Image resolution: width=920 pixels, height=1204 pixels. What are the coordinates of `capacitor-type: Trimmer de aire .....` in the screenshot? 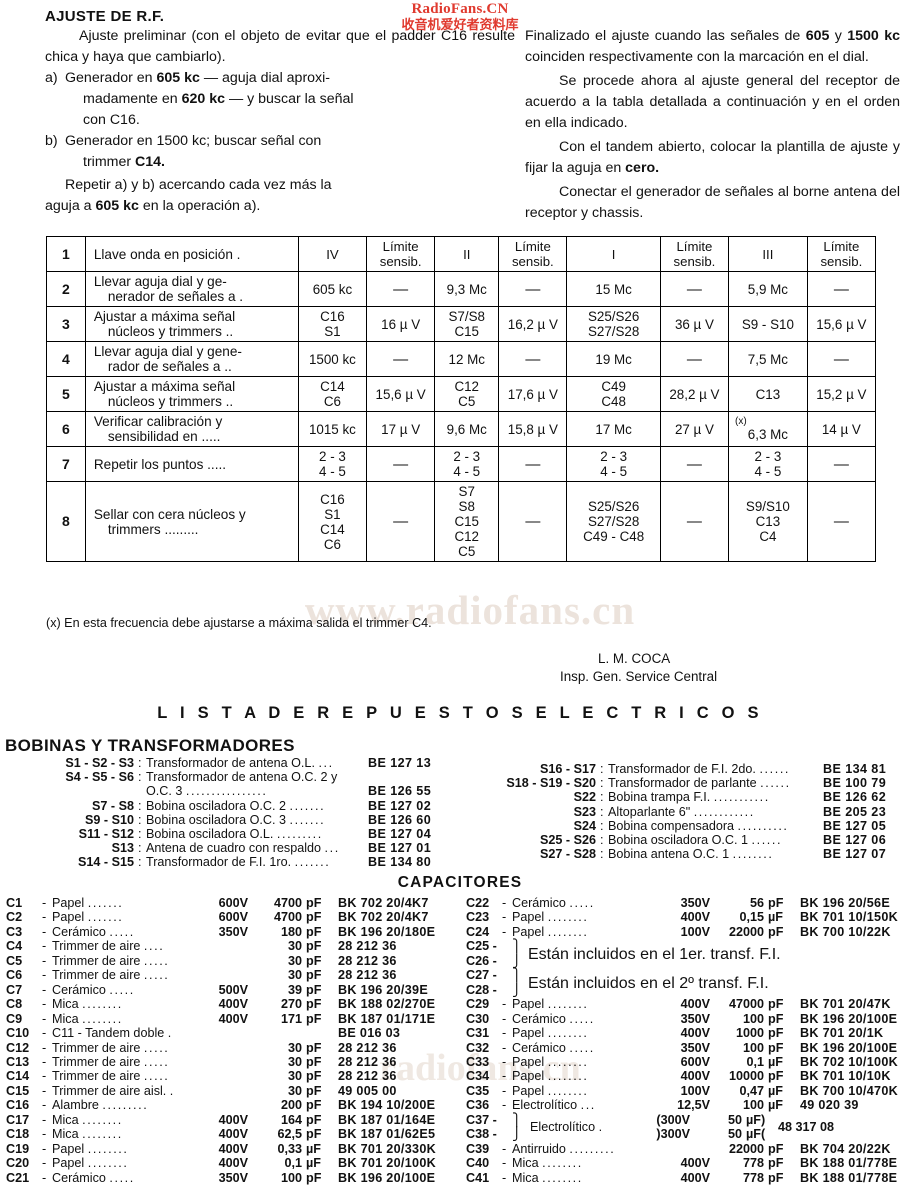 It's located at (111, 960).